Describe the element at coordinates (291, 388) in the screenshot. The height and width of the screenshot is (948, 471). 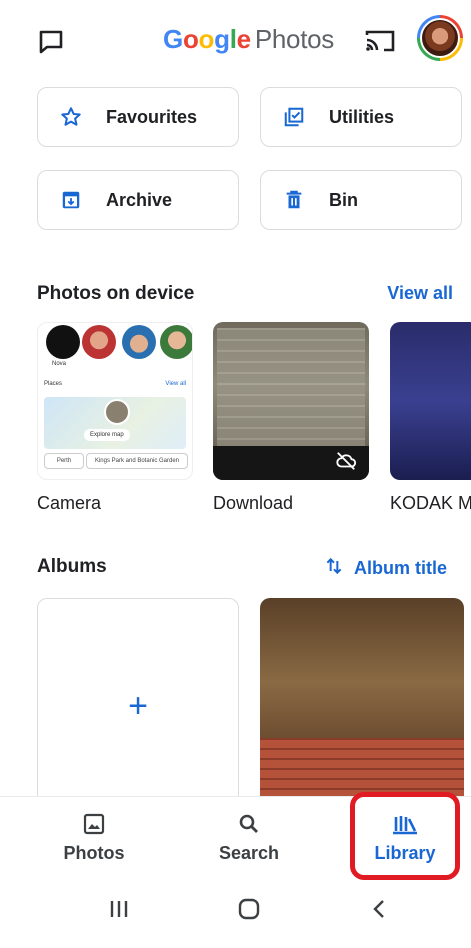
I see `document-photo` at that location.